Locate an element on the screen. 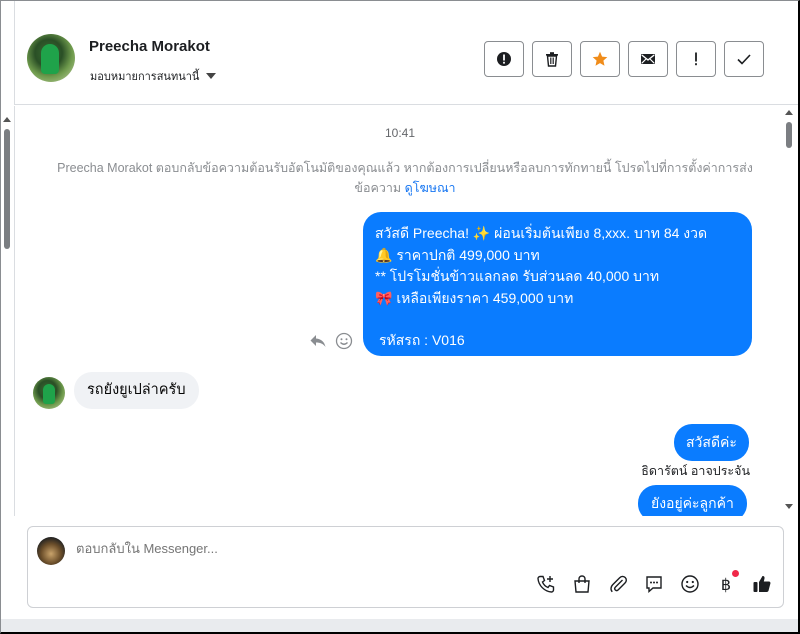 This screenshot has width=800, height=634. view-ad-link: ดูโฆษณา is located at coordinates (430, 188).